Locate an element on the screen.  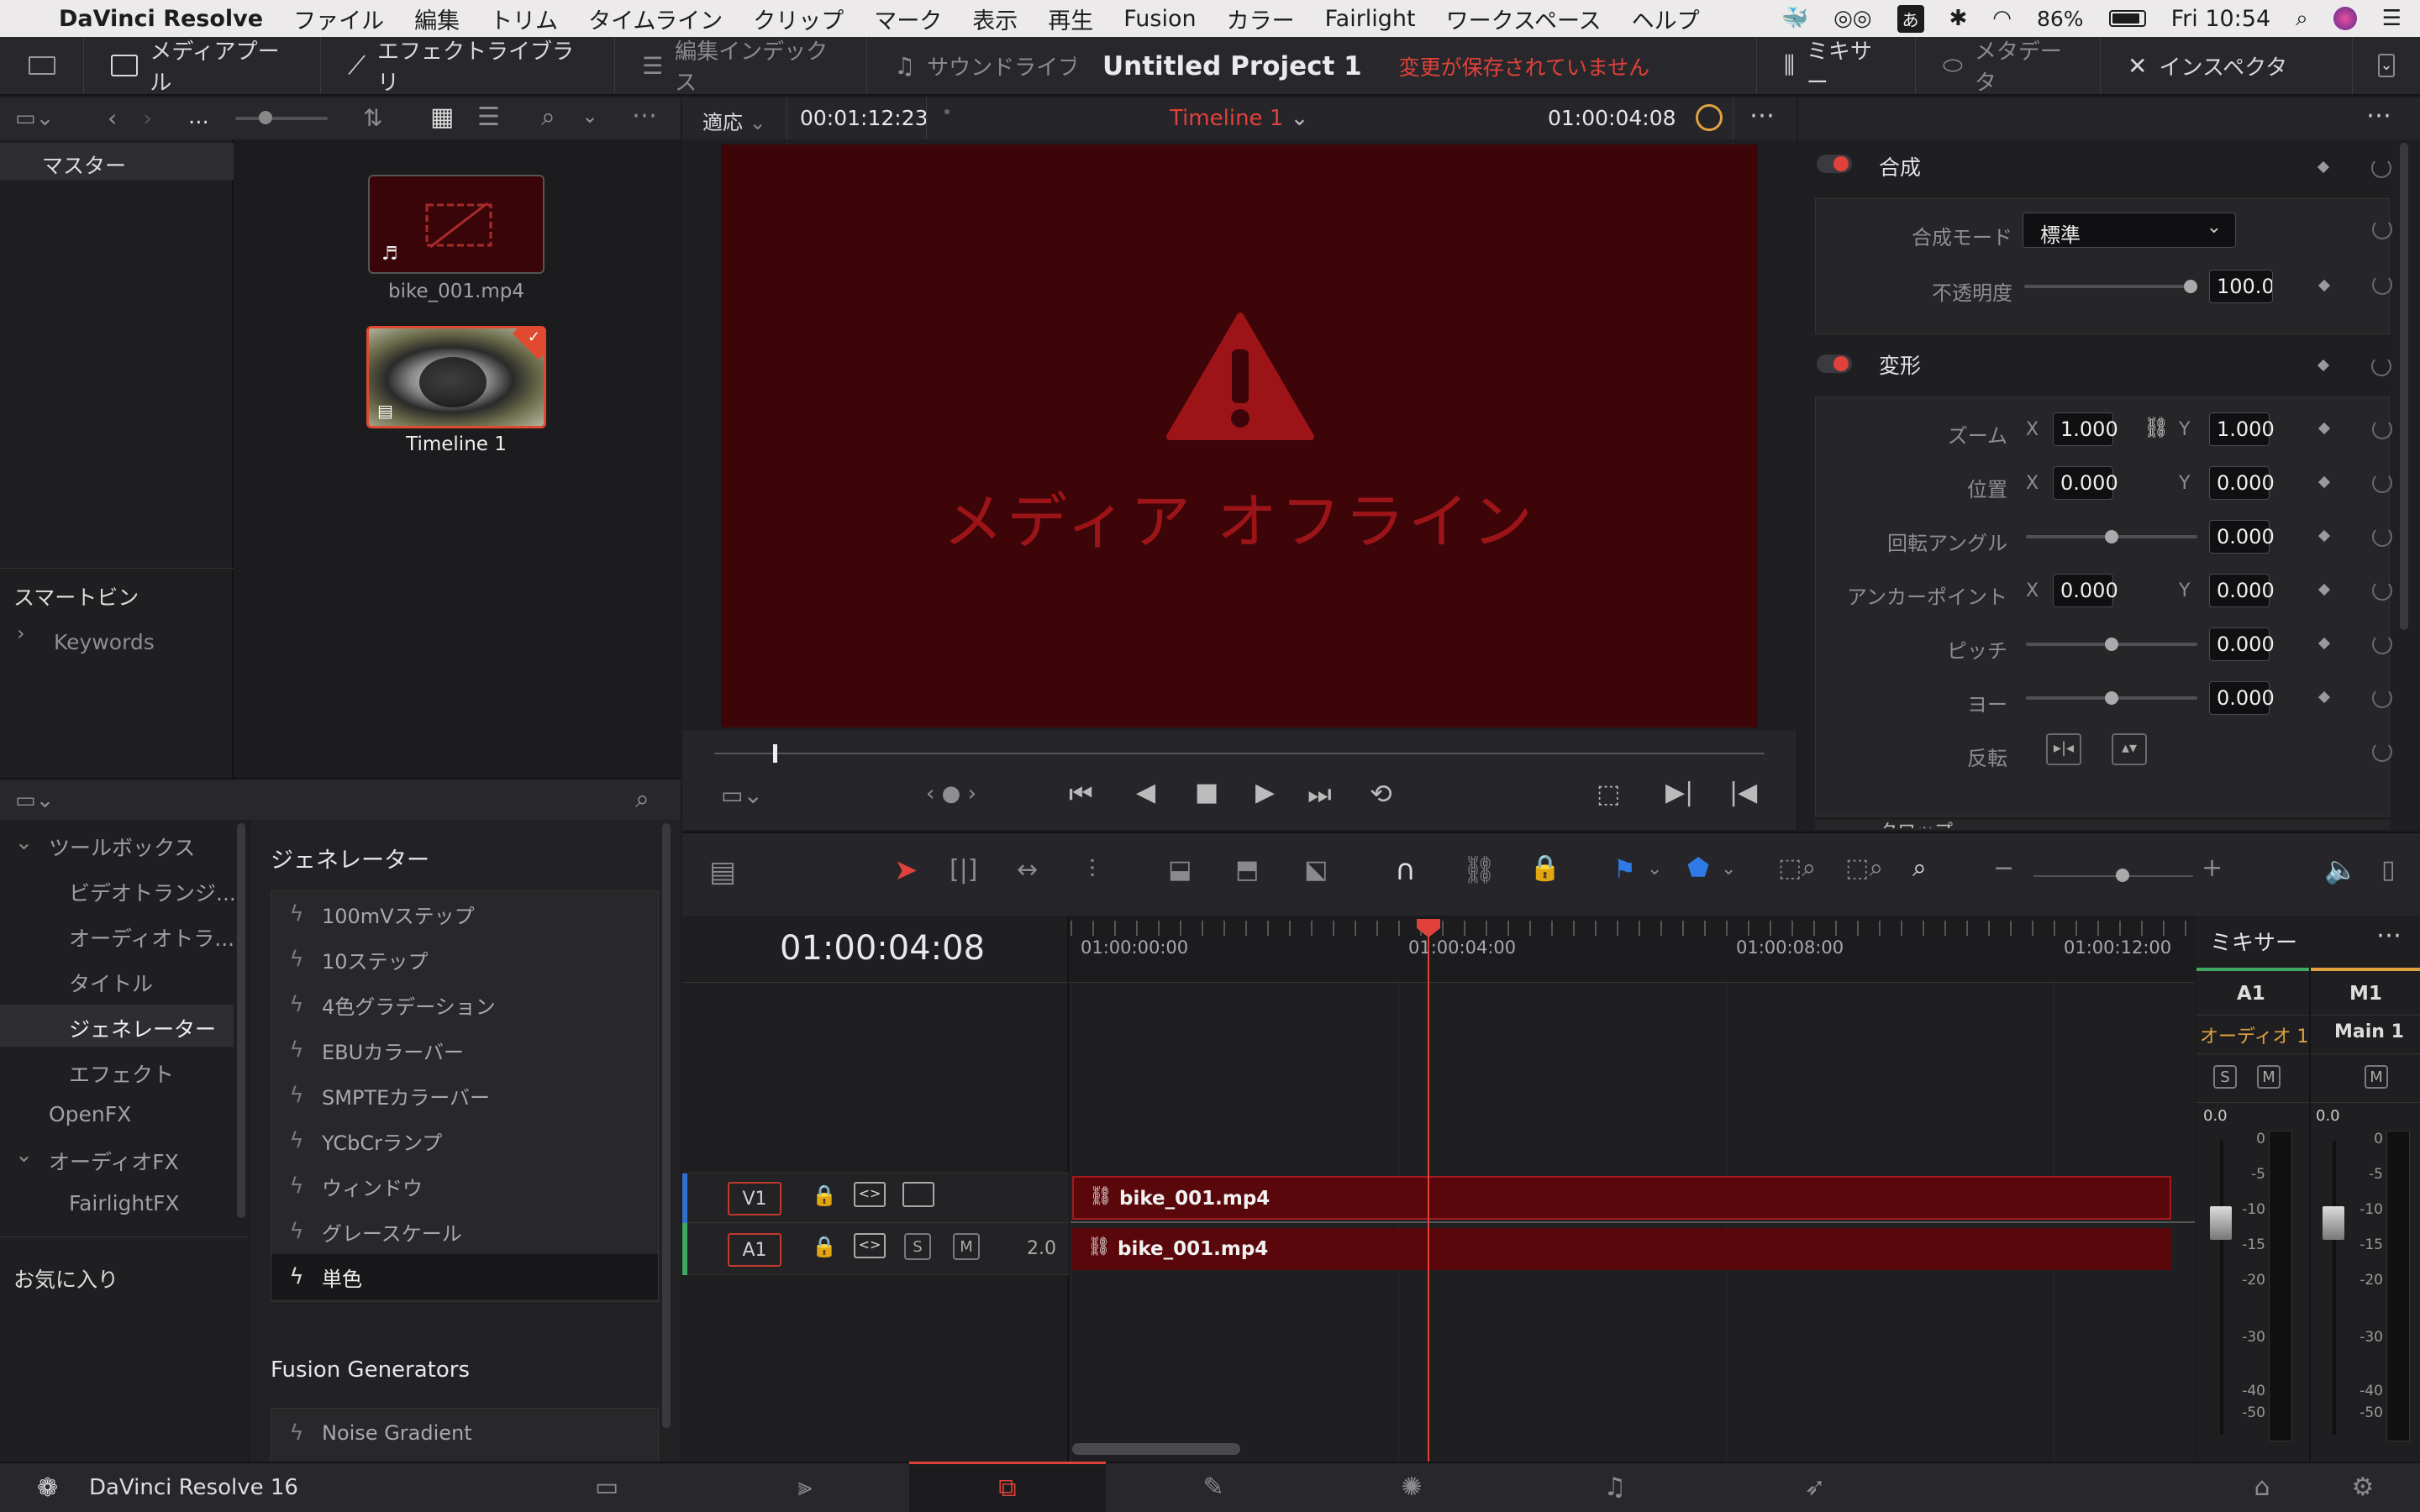
prev-edit-icon: |◀ is located at coordinates (1743, 792).